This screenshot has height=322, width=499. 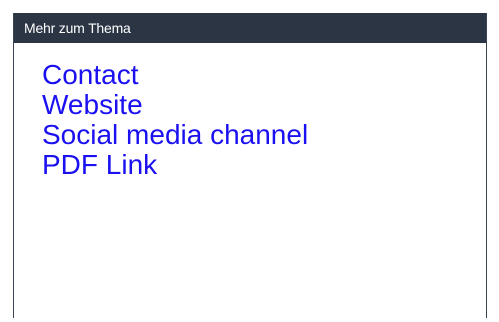 I want to click on contact-link: Contact, so click(x=264, y=75).